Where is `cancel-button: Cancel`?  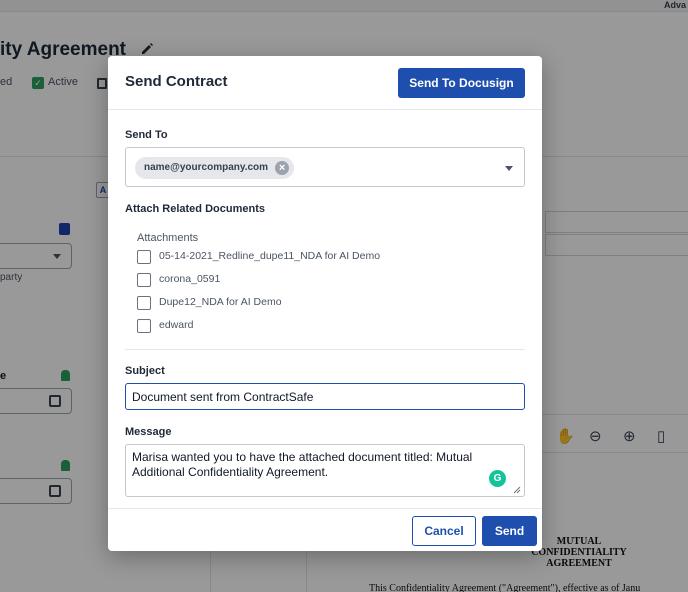 cancel-button: Cancel is located at coordinates (444, 531).